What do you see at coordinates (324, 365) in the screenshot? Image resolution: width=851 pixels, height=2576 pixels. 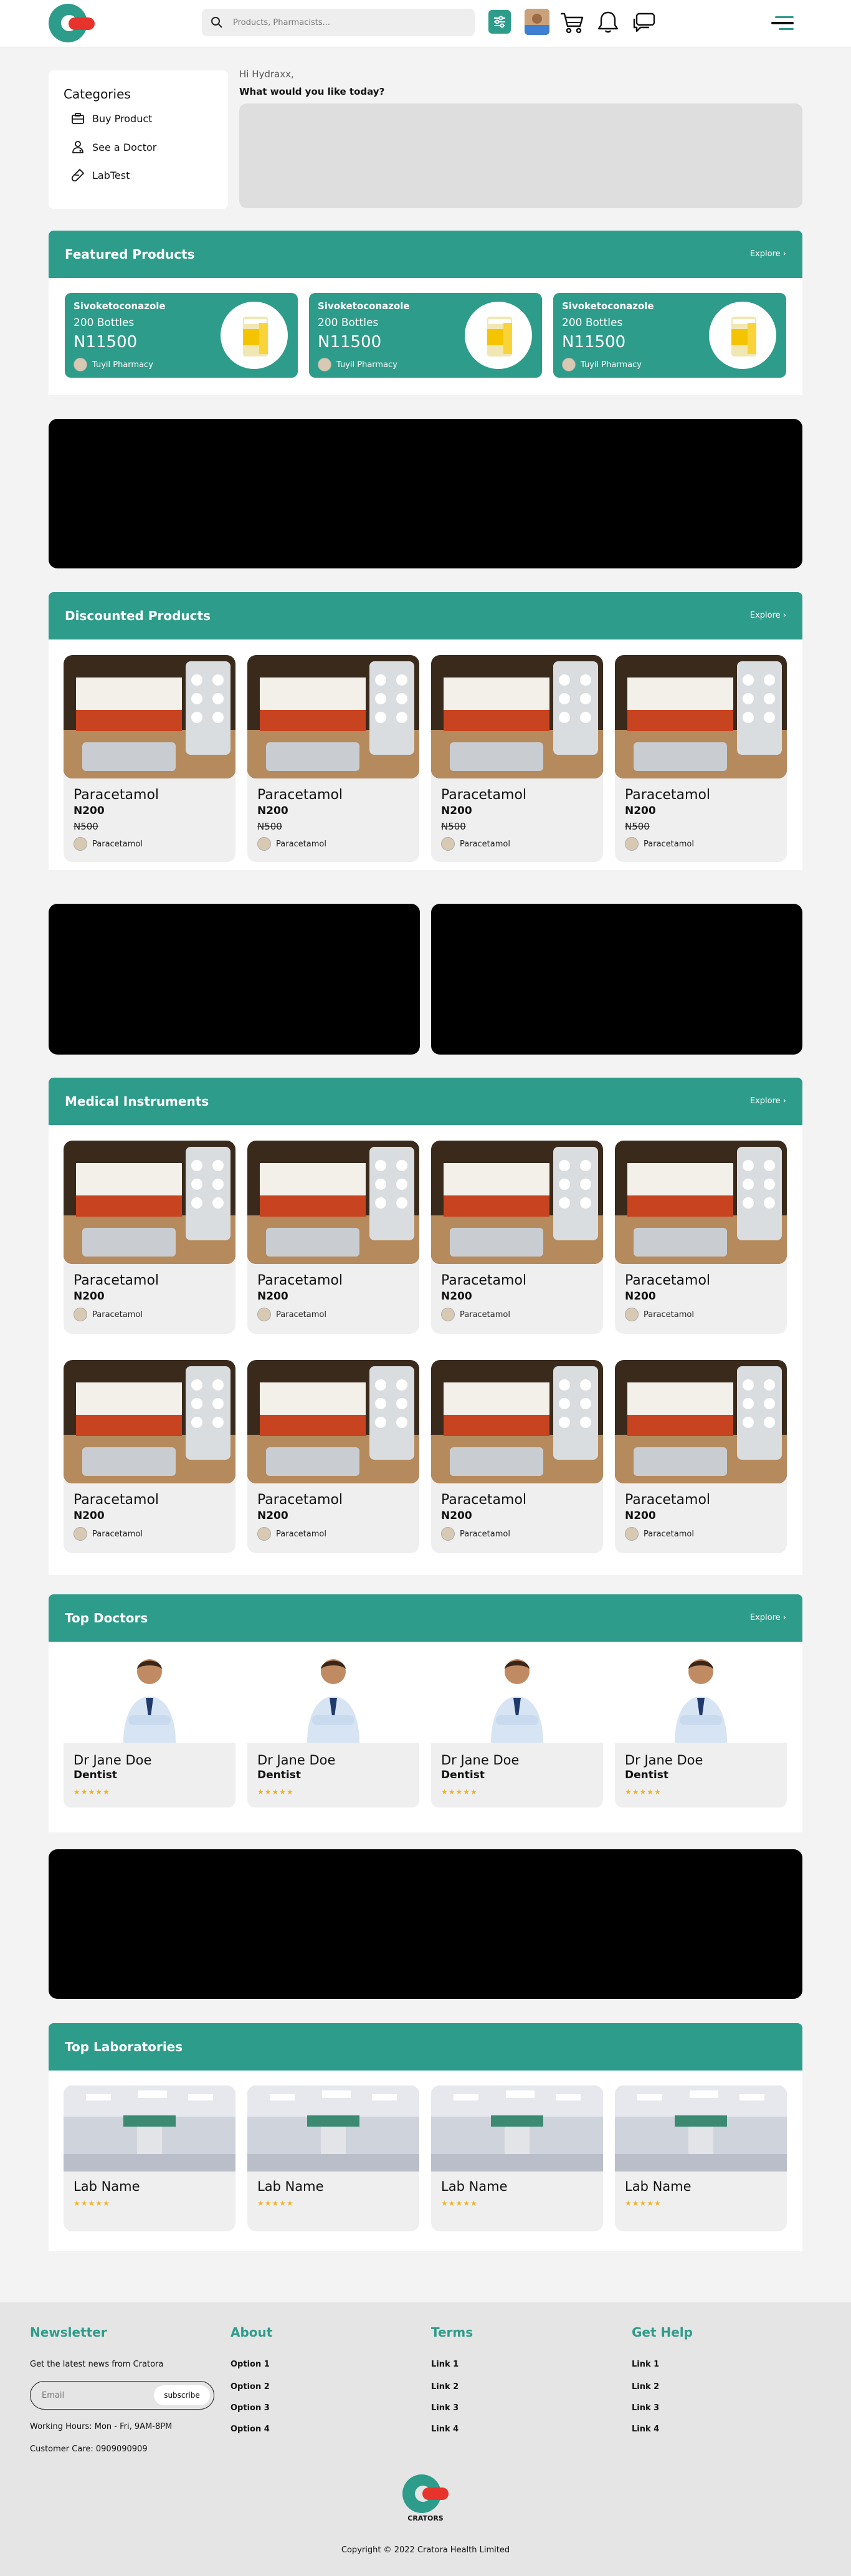 I see `pharmacy-avatar` at bounding box center [324, 365].